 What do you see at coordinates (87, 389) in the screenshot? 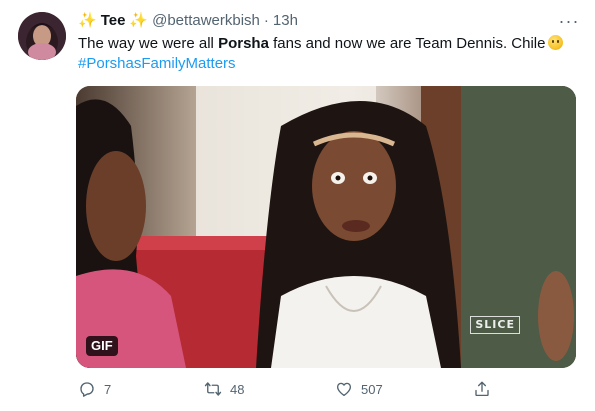
I see `reply-icon` at bounding box center [87, 389].